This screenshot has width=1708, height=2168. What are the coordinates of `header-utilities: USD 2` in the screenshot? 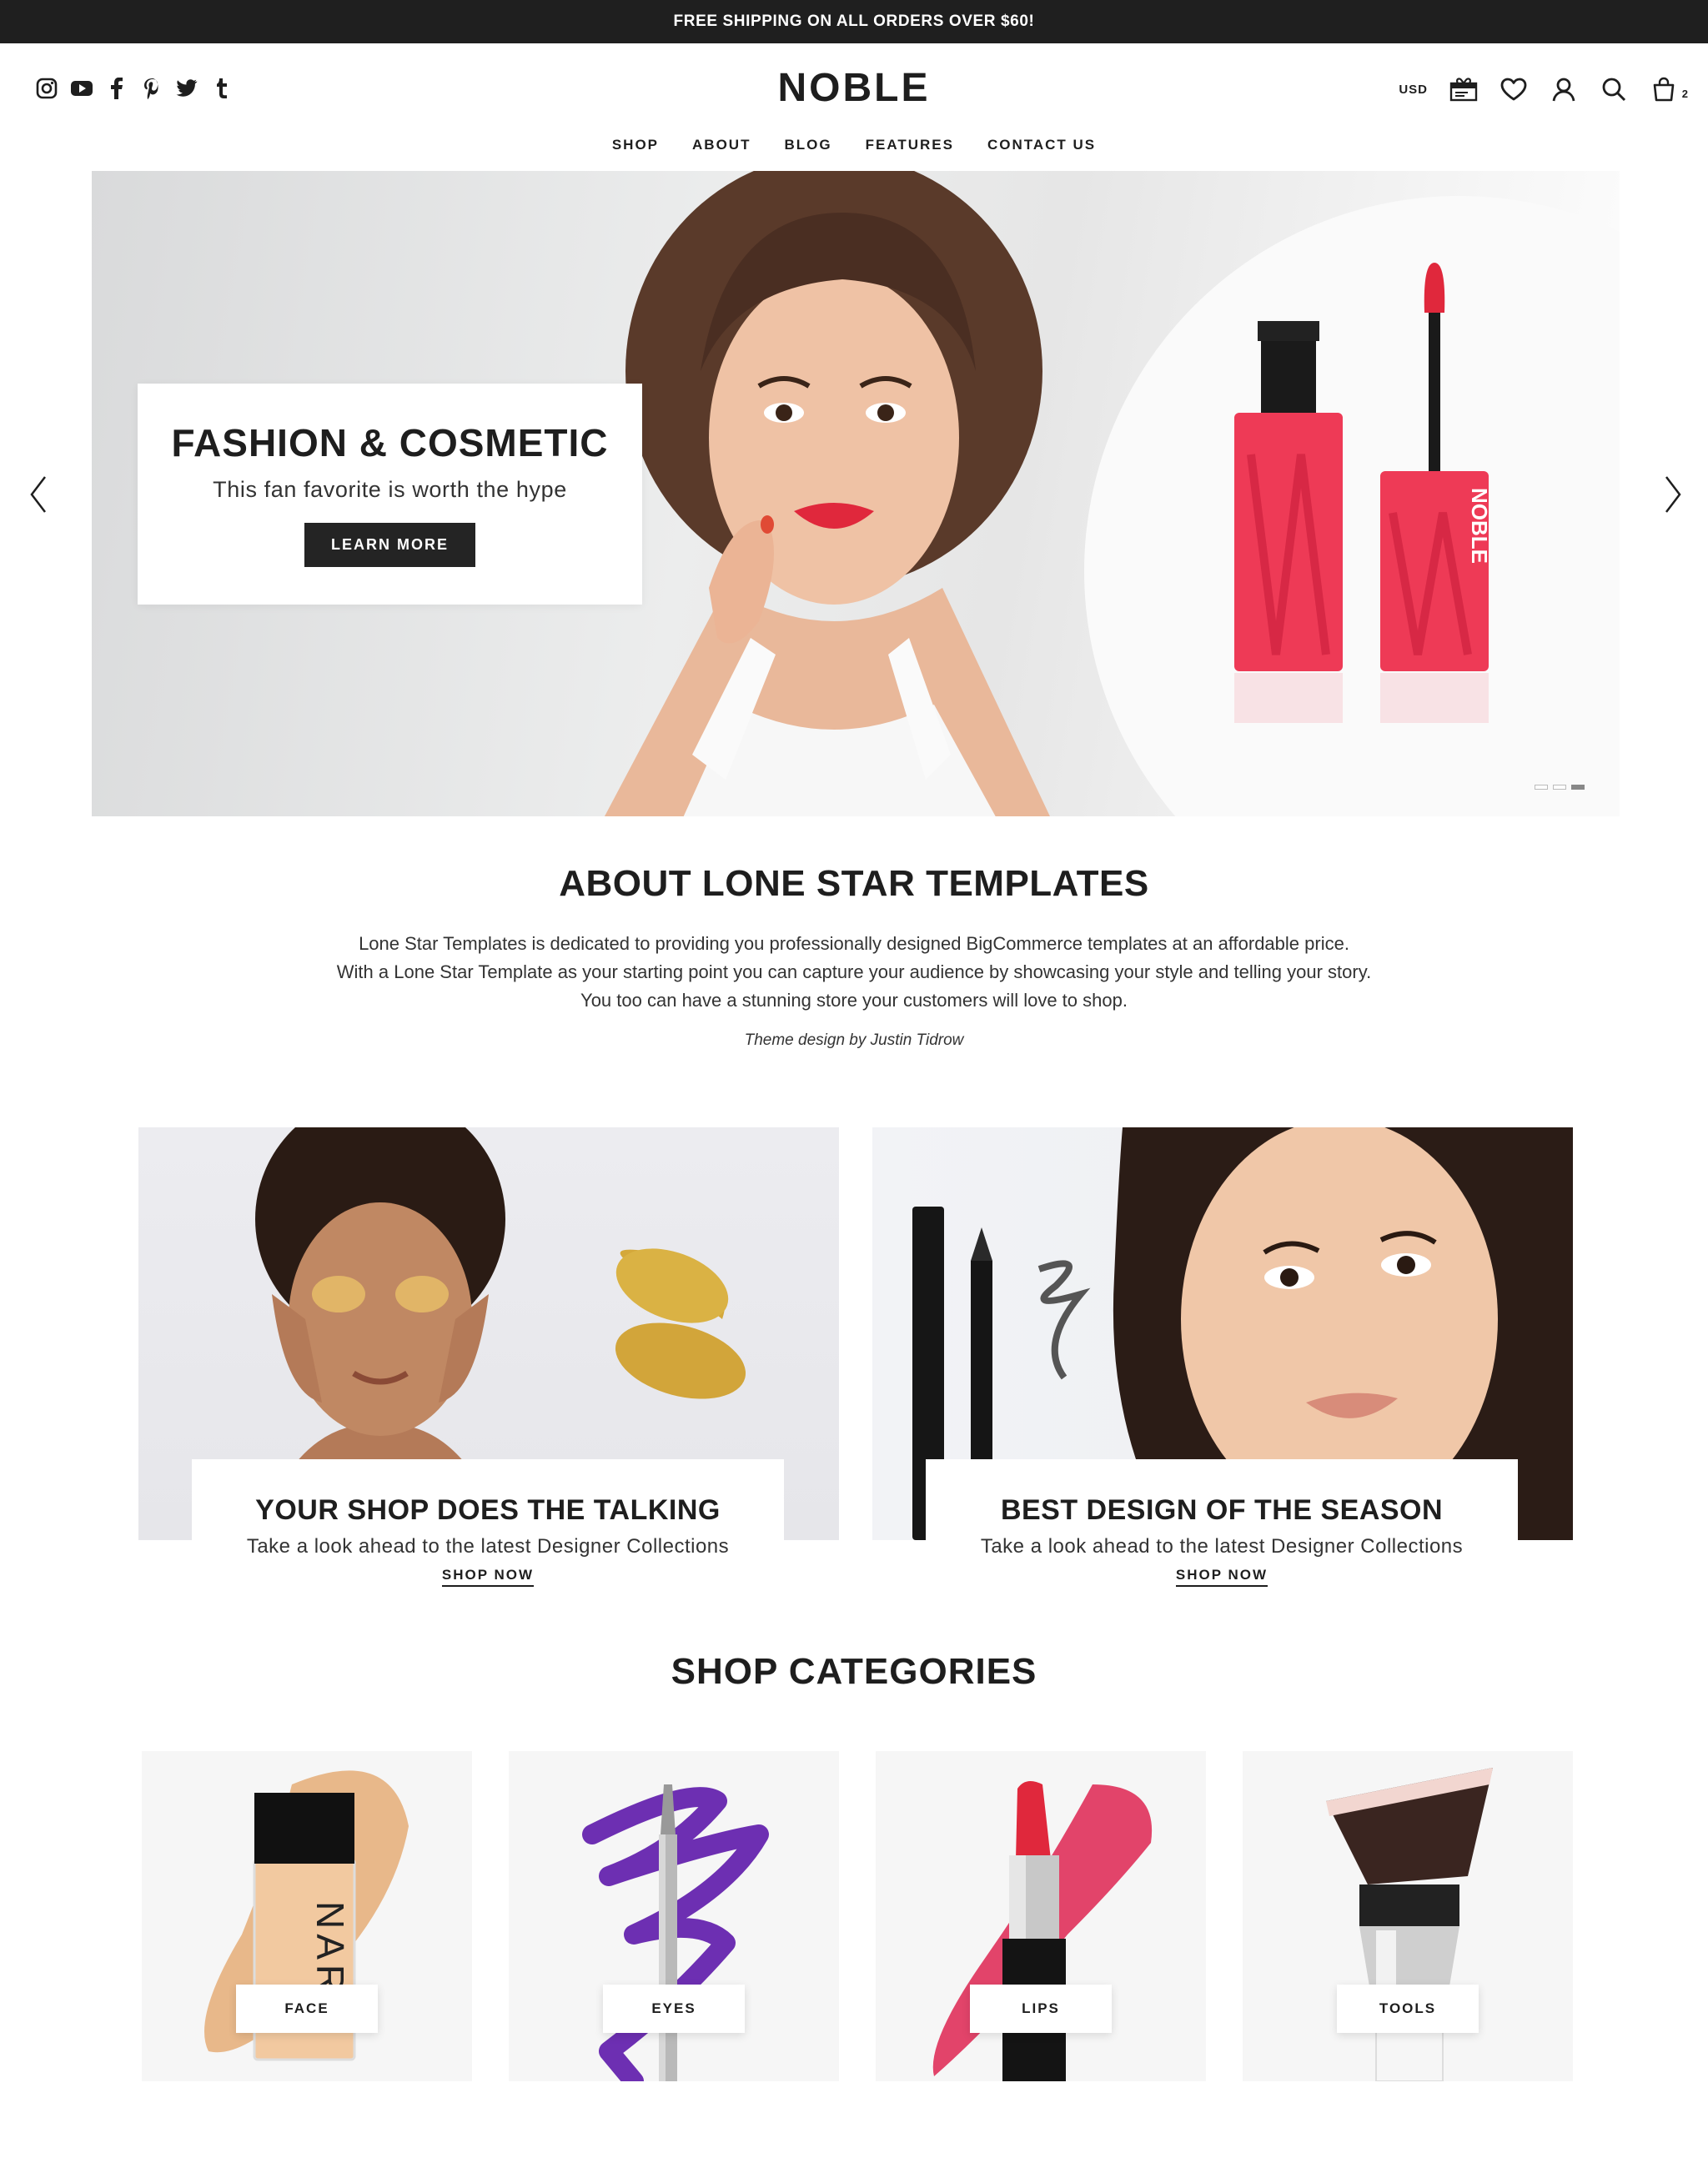 It's located at (1543, 89).